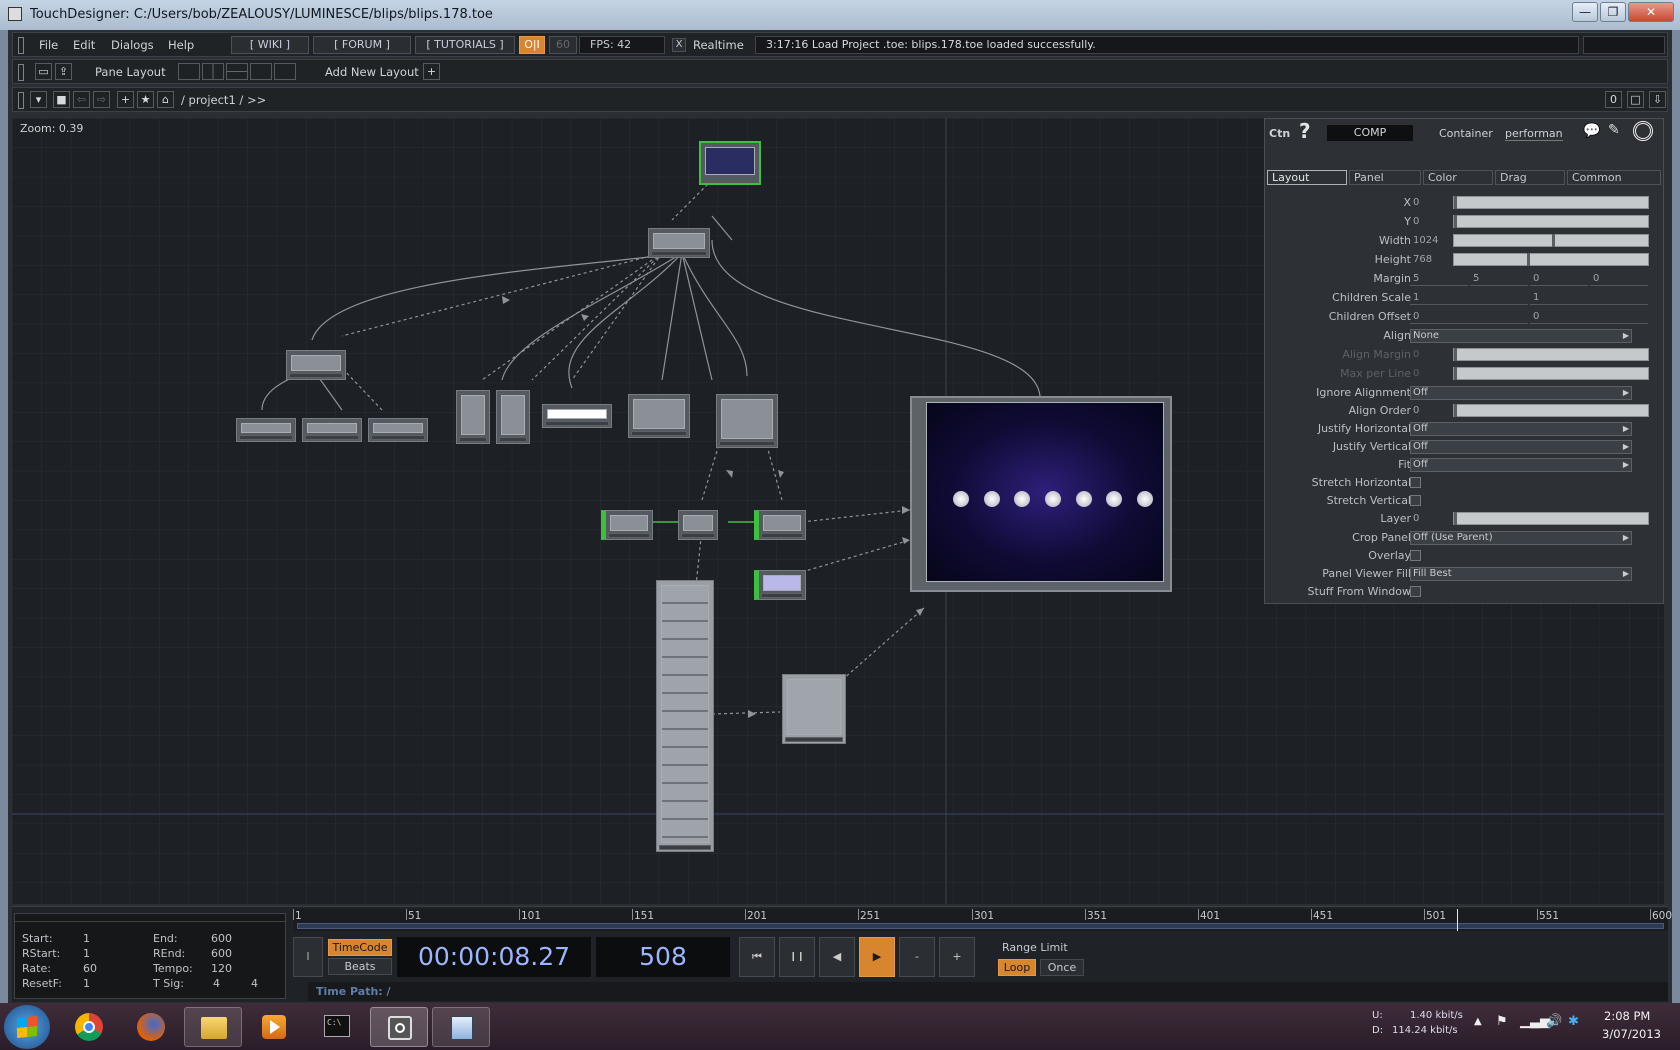 This screenshot has height=1050, width=1680. Describe the element at coordinates (1530, 177) in the screenshot. I see `tab-drag: Drag` at that location.